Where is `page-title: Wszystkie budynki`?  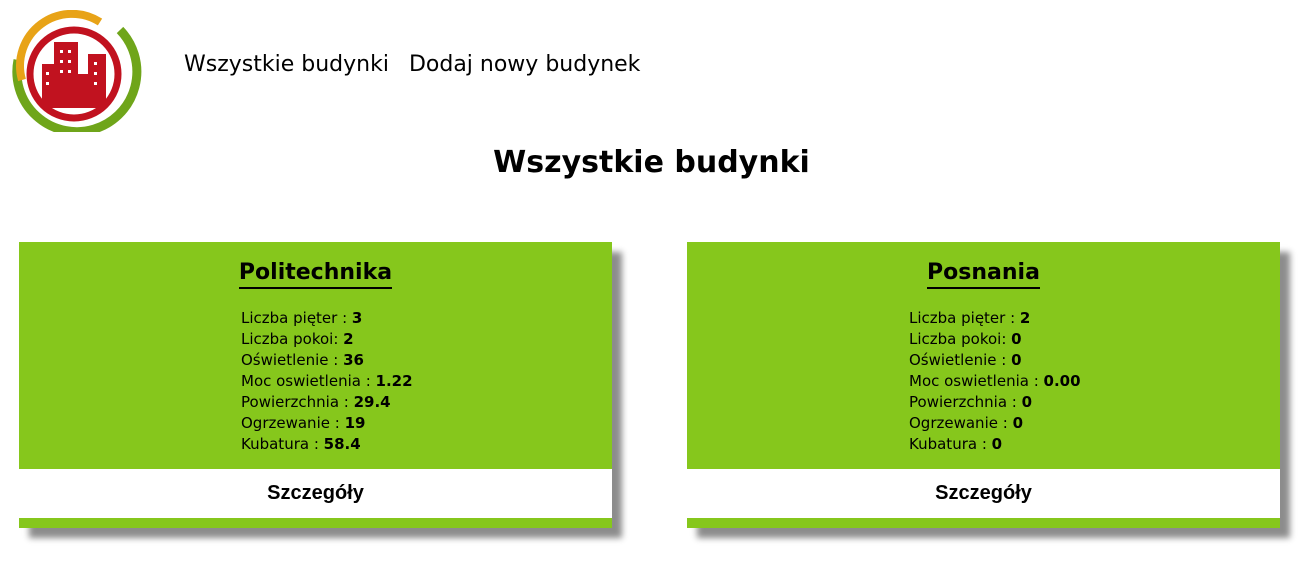 page-title: Wszystkie budynki is located at coordinates (651, 162).